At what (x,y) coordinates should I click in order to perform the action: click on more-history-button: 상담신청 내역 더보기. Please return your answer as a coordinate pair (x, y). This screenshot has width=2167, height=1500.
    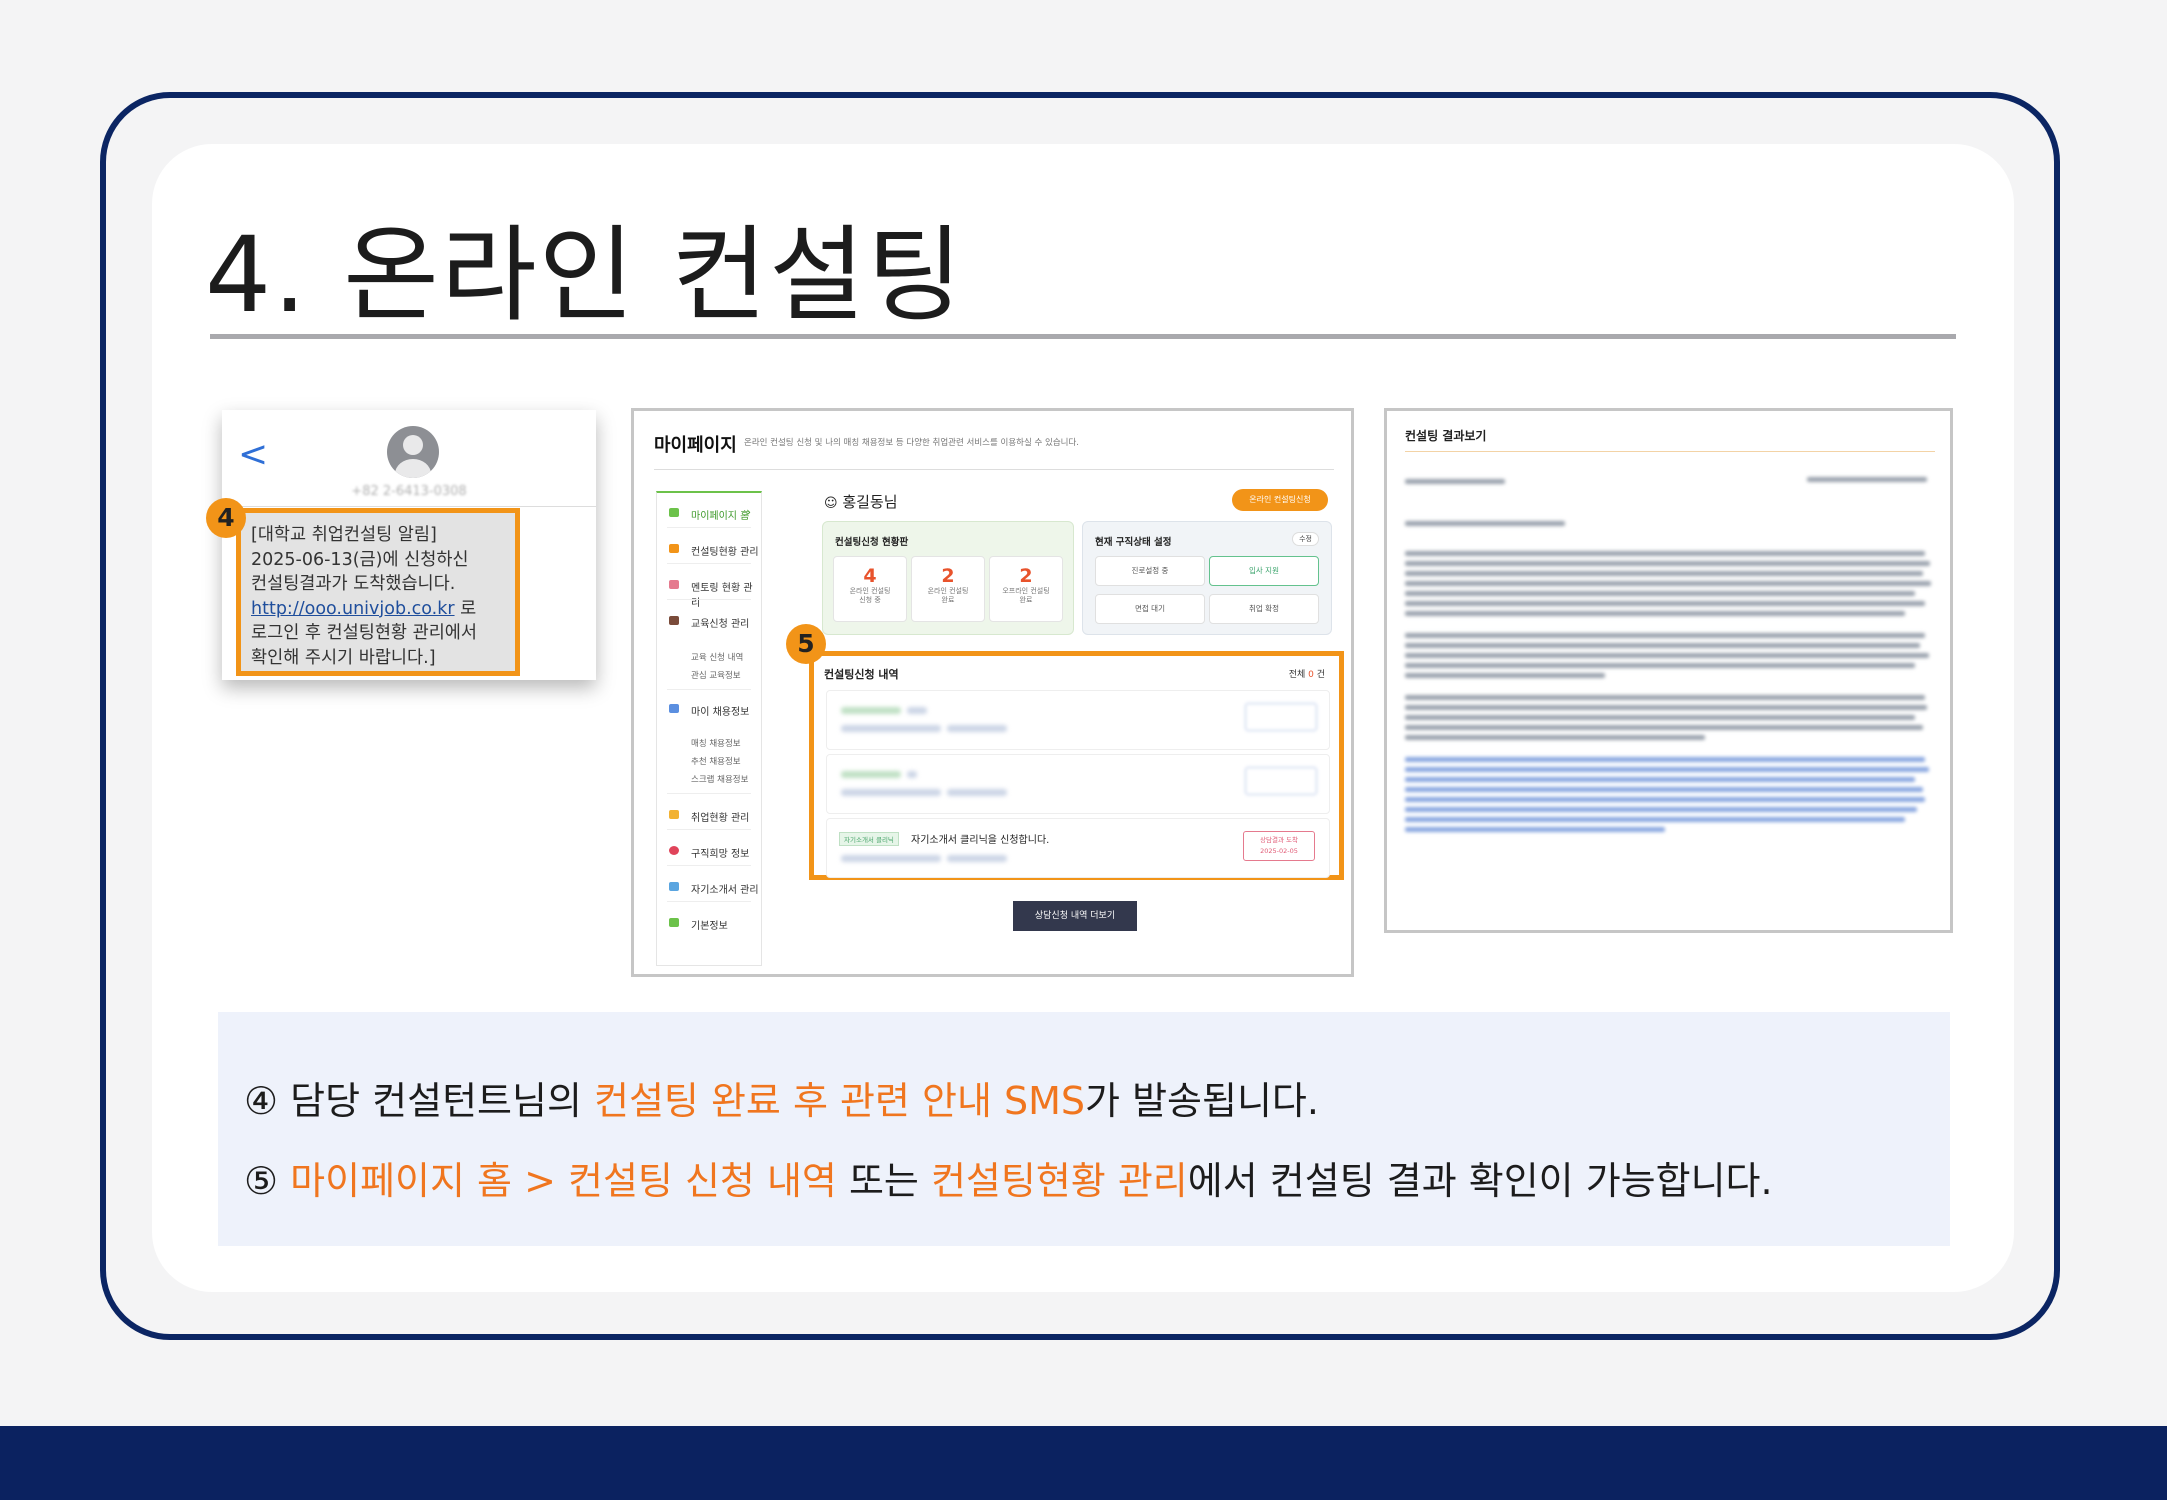
    Looking at the image, I should click on (1075, 916).